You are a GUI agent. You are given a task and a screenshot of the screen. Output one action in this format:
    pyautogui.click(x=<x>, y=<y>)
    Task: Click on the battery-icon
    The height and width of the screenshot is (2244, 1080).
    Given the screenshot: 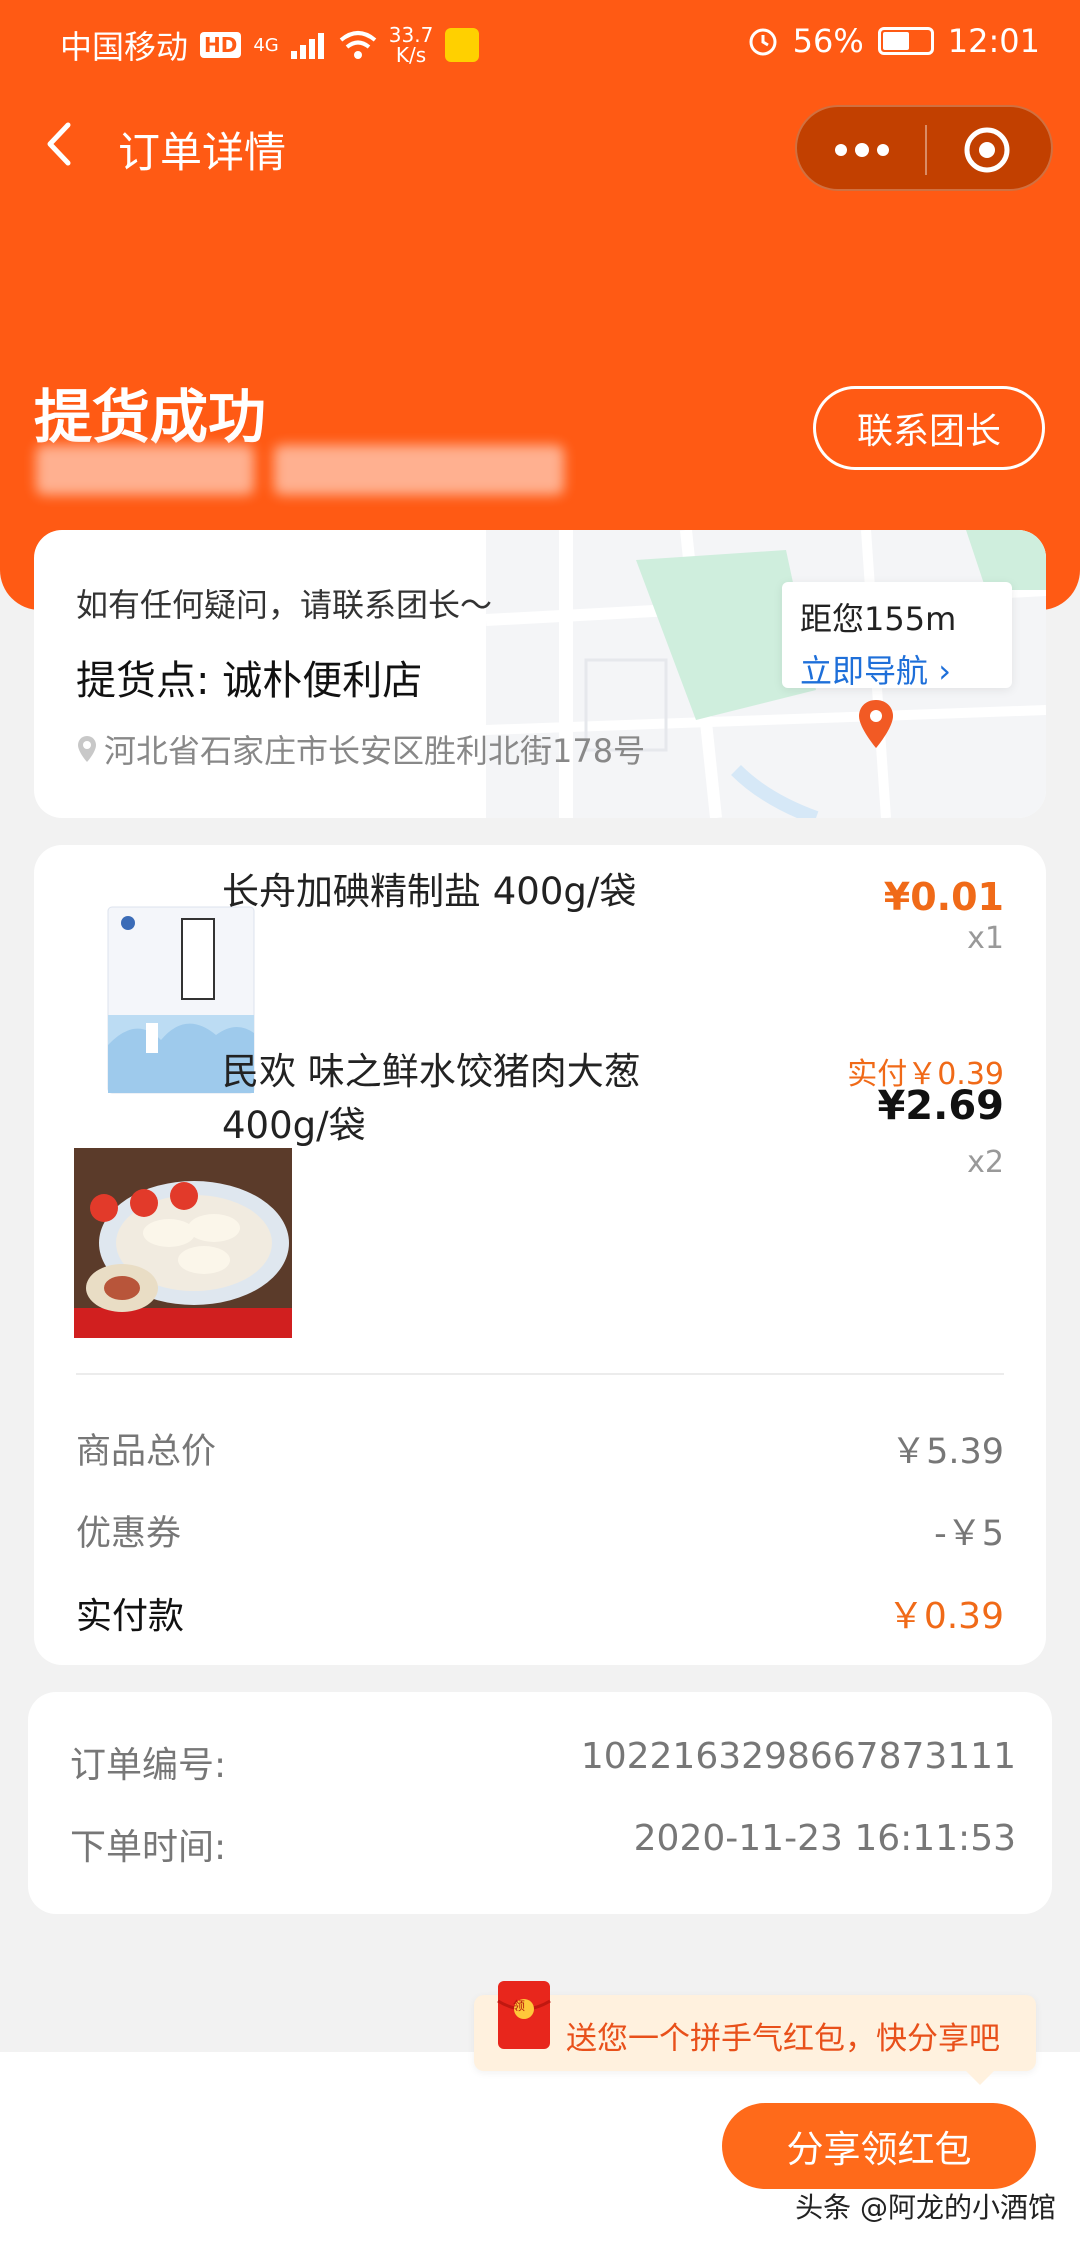 What is the action you would take?
    pyautogui.click(x=905, y=41)
    